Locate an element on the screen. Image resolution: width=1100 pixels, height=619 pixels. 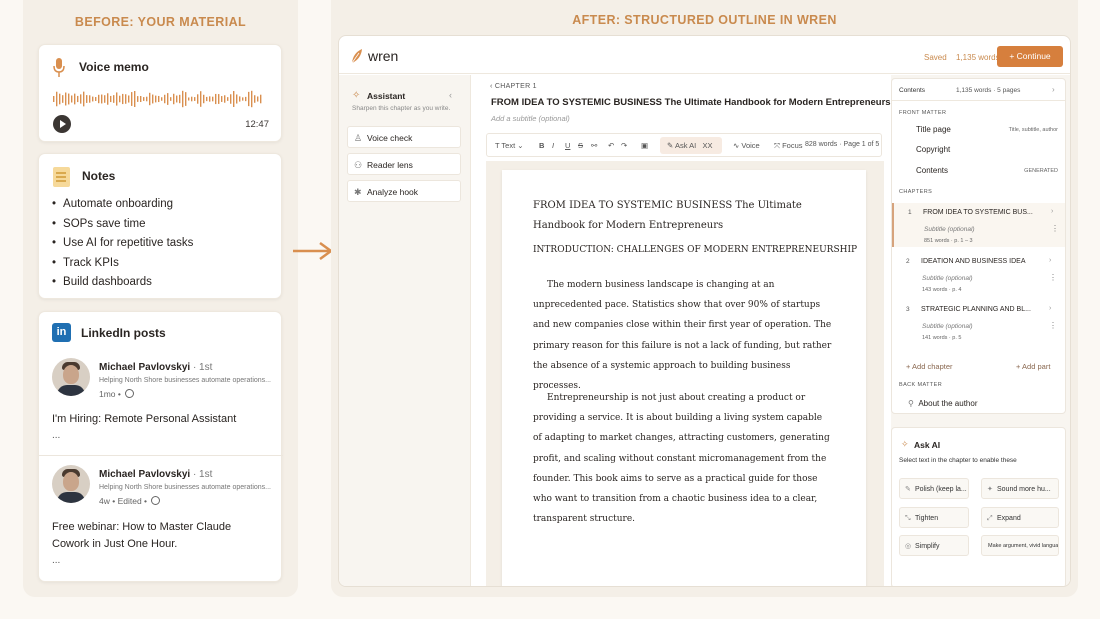
compress-icon: ⤡ is located at coordinates (908, 518).